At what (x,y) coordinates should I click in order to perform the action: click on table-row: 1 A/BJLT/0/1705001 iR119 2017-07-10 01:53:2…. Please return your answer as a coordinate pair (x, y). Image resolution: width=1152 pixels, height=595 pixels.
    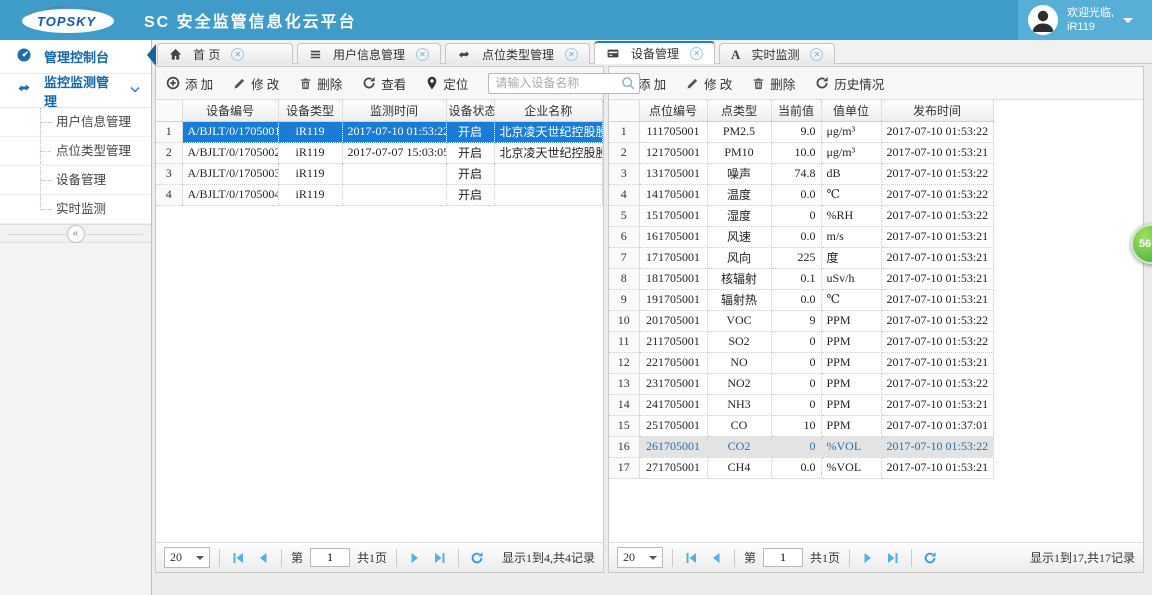
    Looking at the image, I should click on (379, 132).